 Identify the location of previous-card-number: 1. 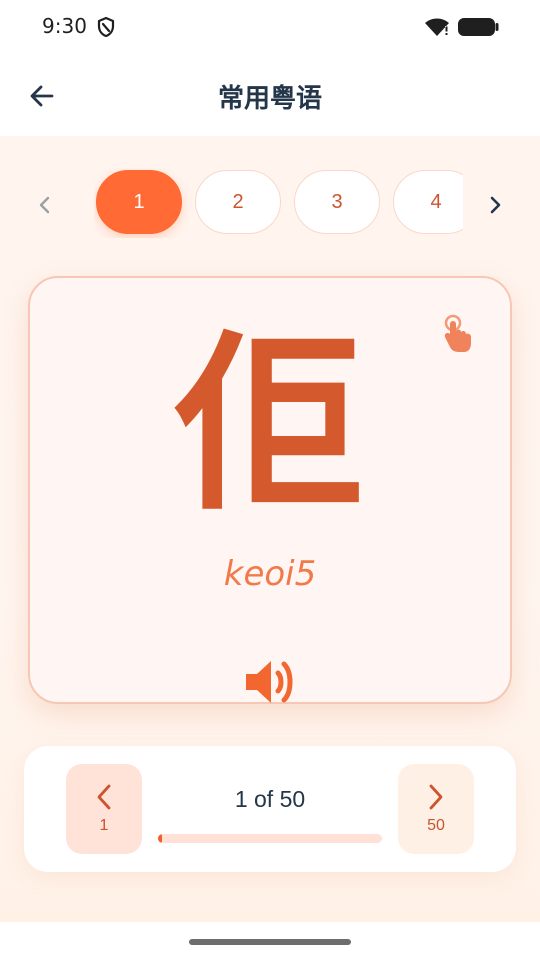
(104, 825).